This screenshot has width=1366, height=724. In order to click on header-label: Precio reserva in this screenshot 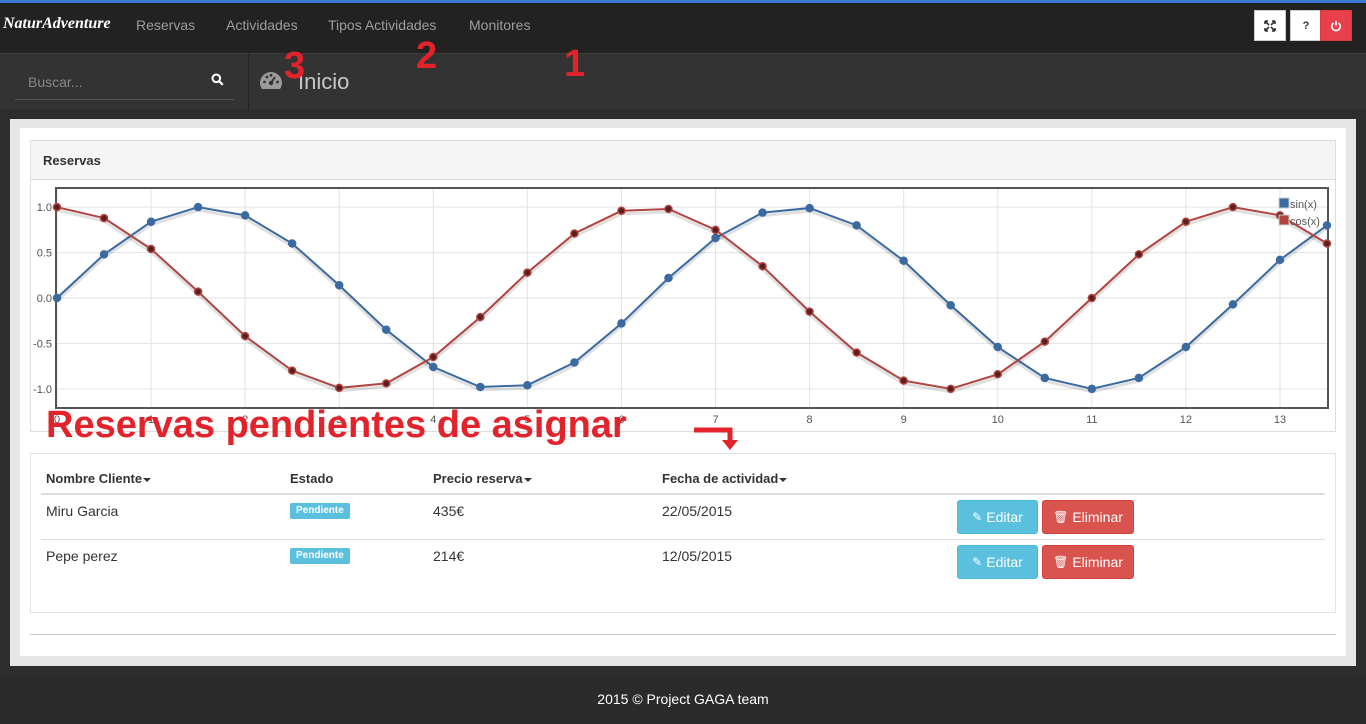, I will do `click(478, 478)`.